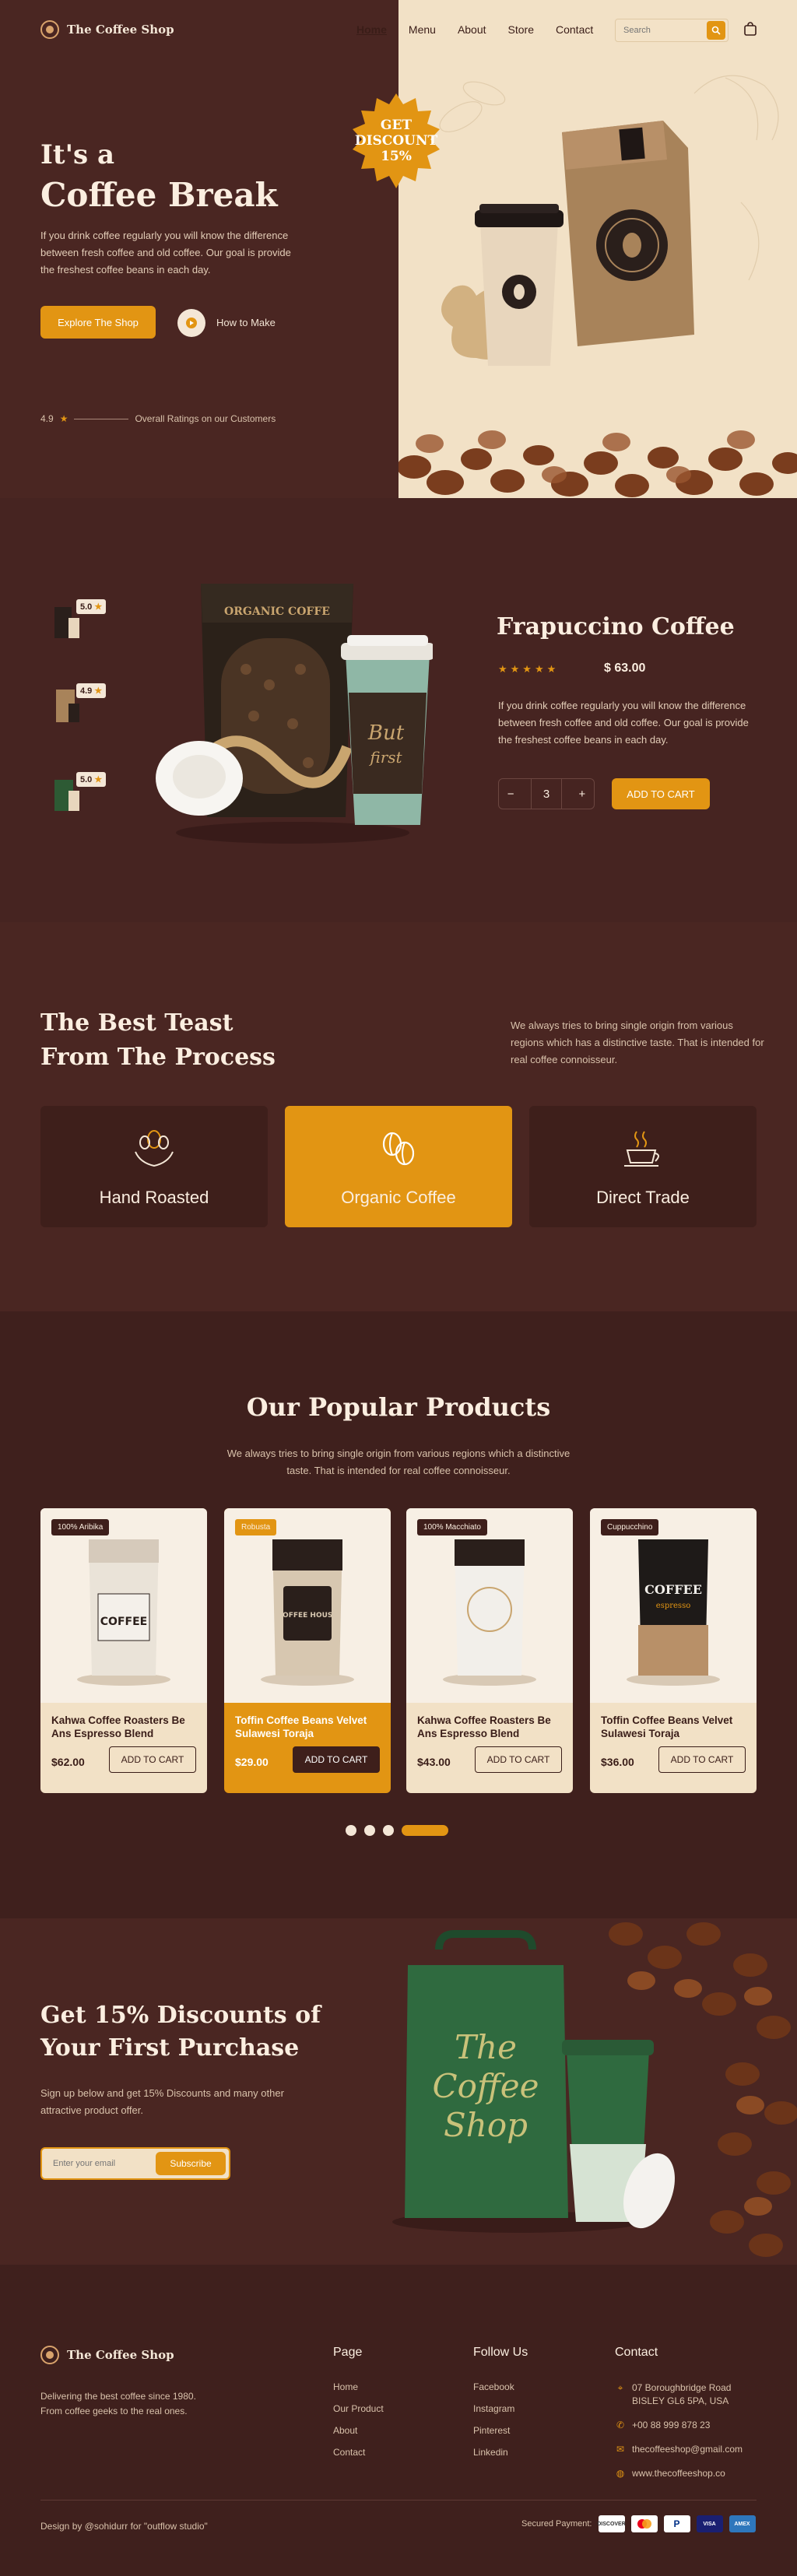 The image size is (797, 2576). I want to click on main-menu: Home Menu About Store Contact, so click(474, 30).